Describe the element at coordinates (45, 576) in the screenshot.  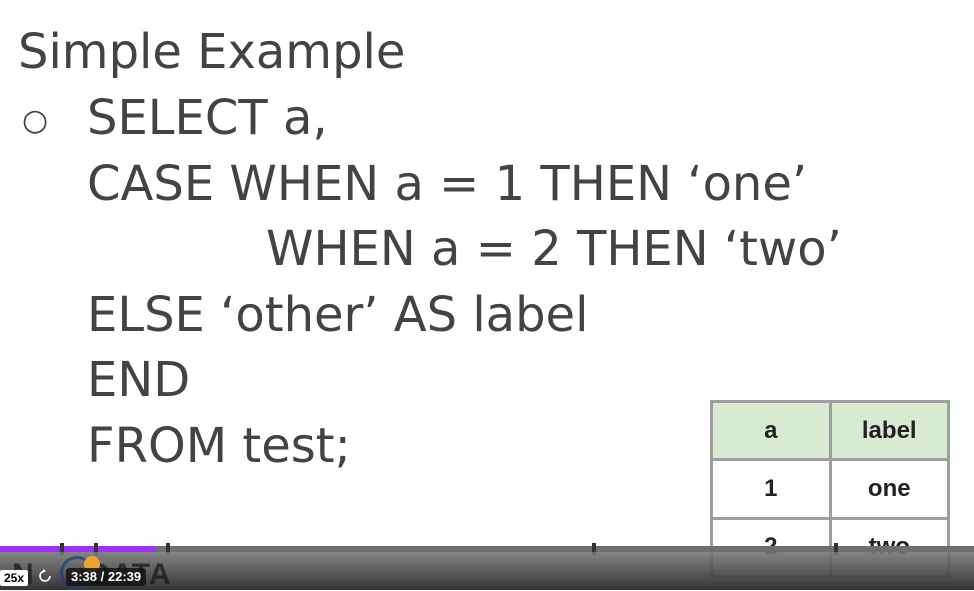
I see `replay-icon` at that location.